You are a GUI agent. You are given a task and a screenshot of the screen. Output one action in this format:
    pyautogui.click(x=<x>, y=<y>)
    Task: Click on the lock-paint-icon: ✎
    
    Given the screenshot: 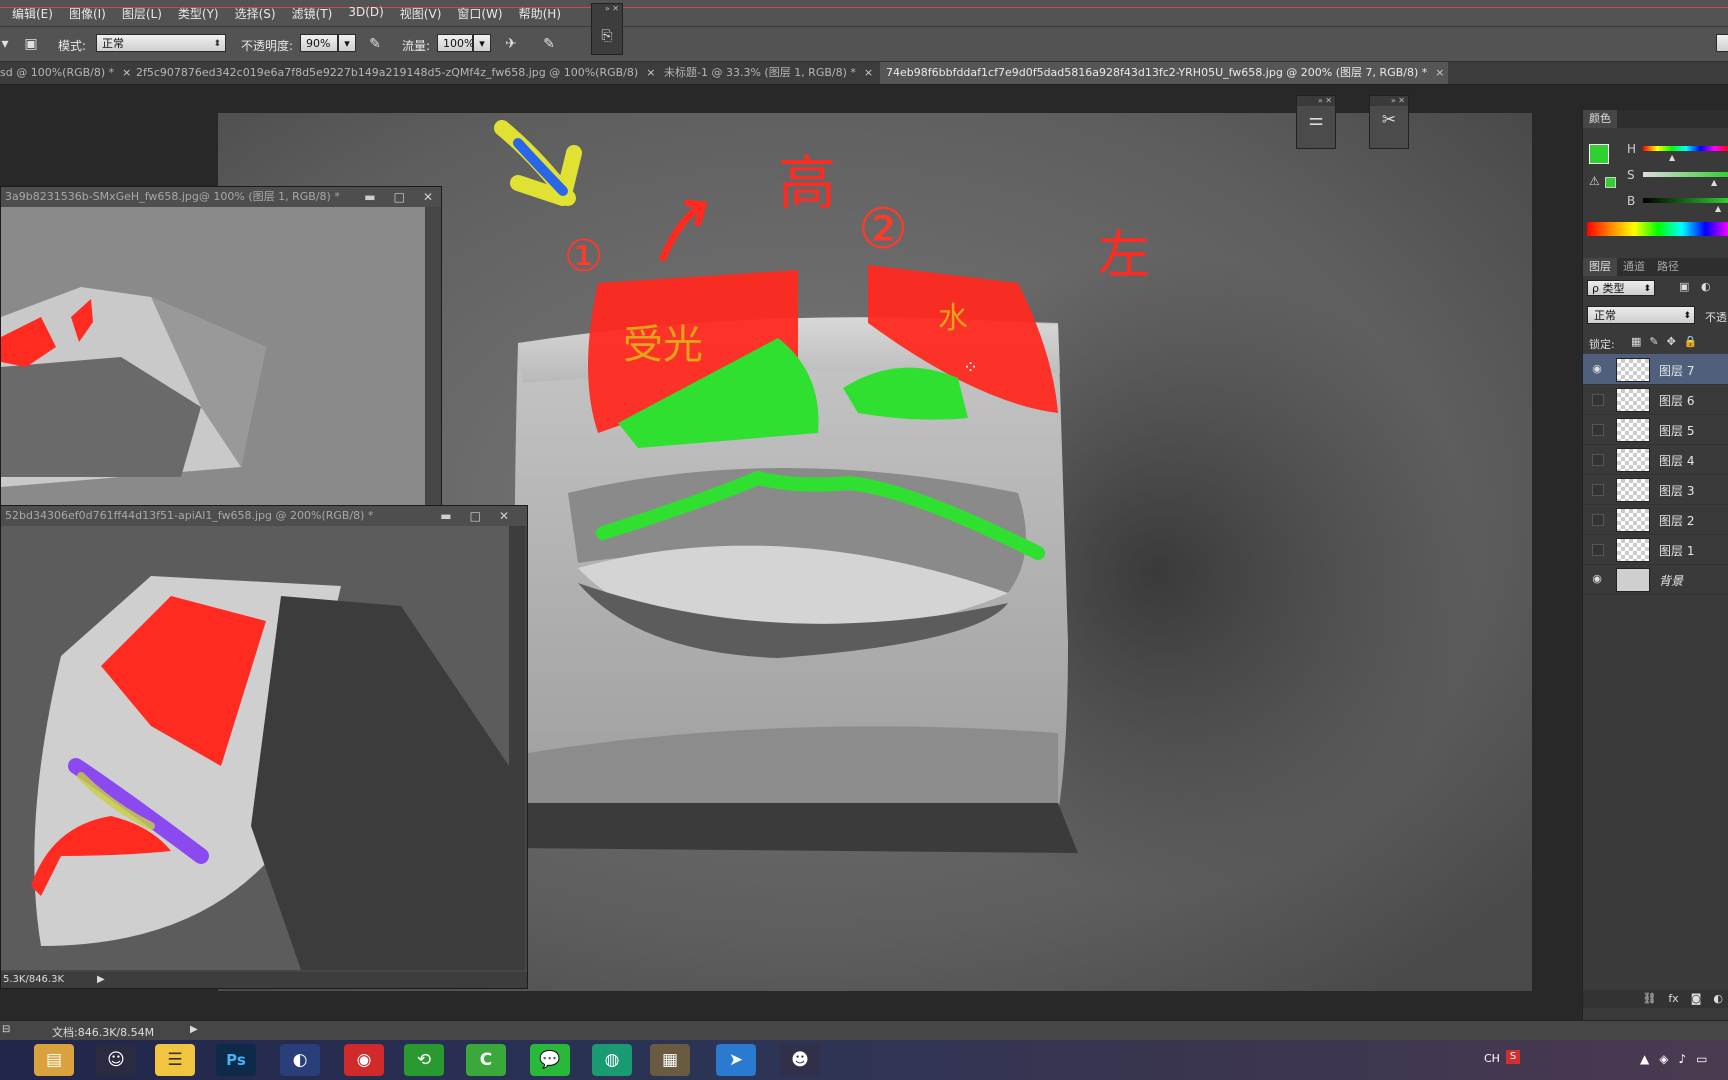 What is the action you would take?
    pyautogui.click(x=1653, y=341)
    